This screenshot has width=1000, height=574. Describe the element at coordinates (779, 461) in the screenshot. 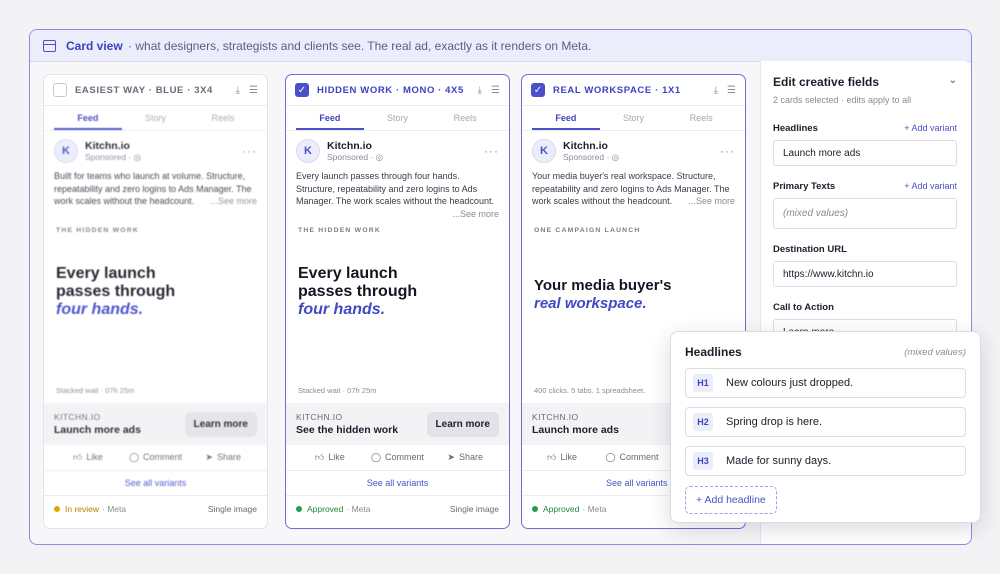

I see `headline-variant-text: Made for sunny days.` at that location.